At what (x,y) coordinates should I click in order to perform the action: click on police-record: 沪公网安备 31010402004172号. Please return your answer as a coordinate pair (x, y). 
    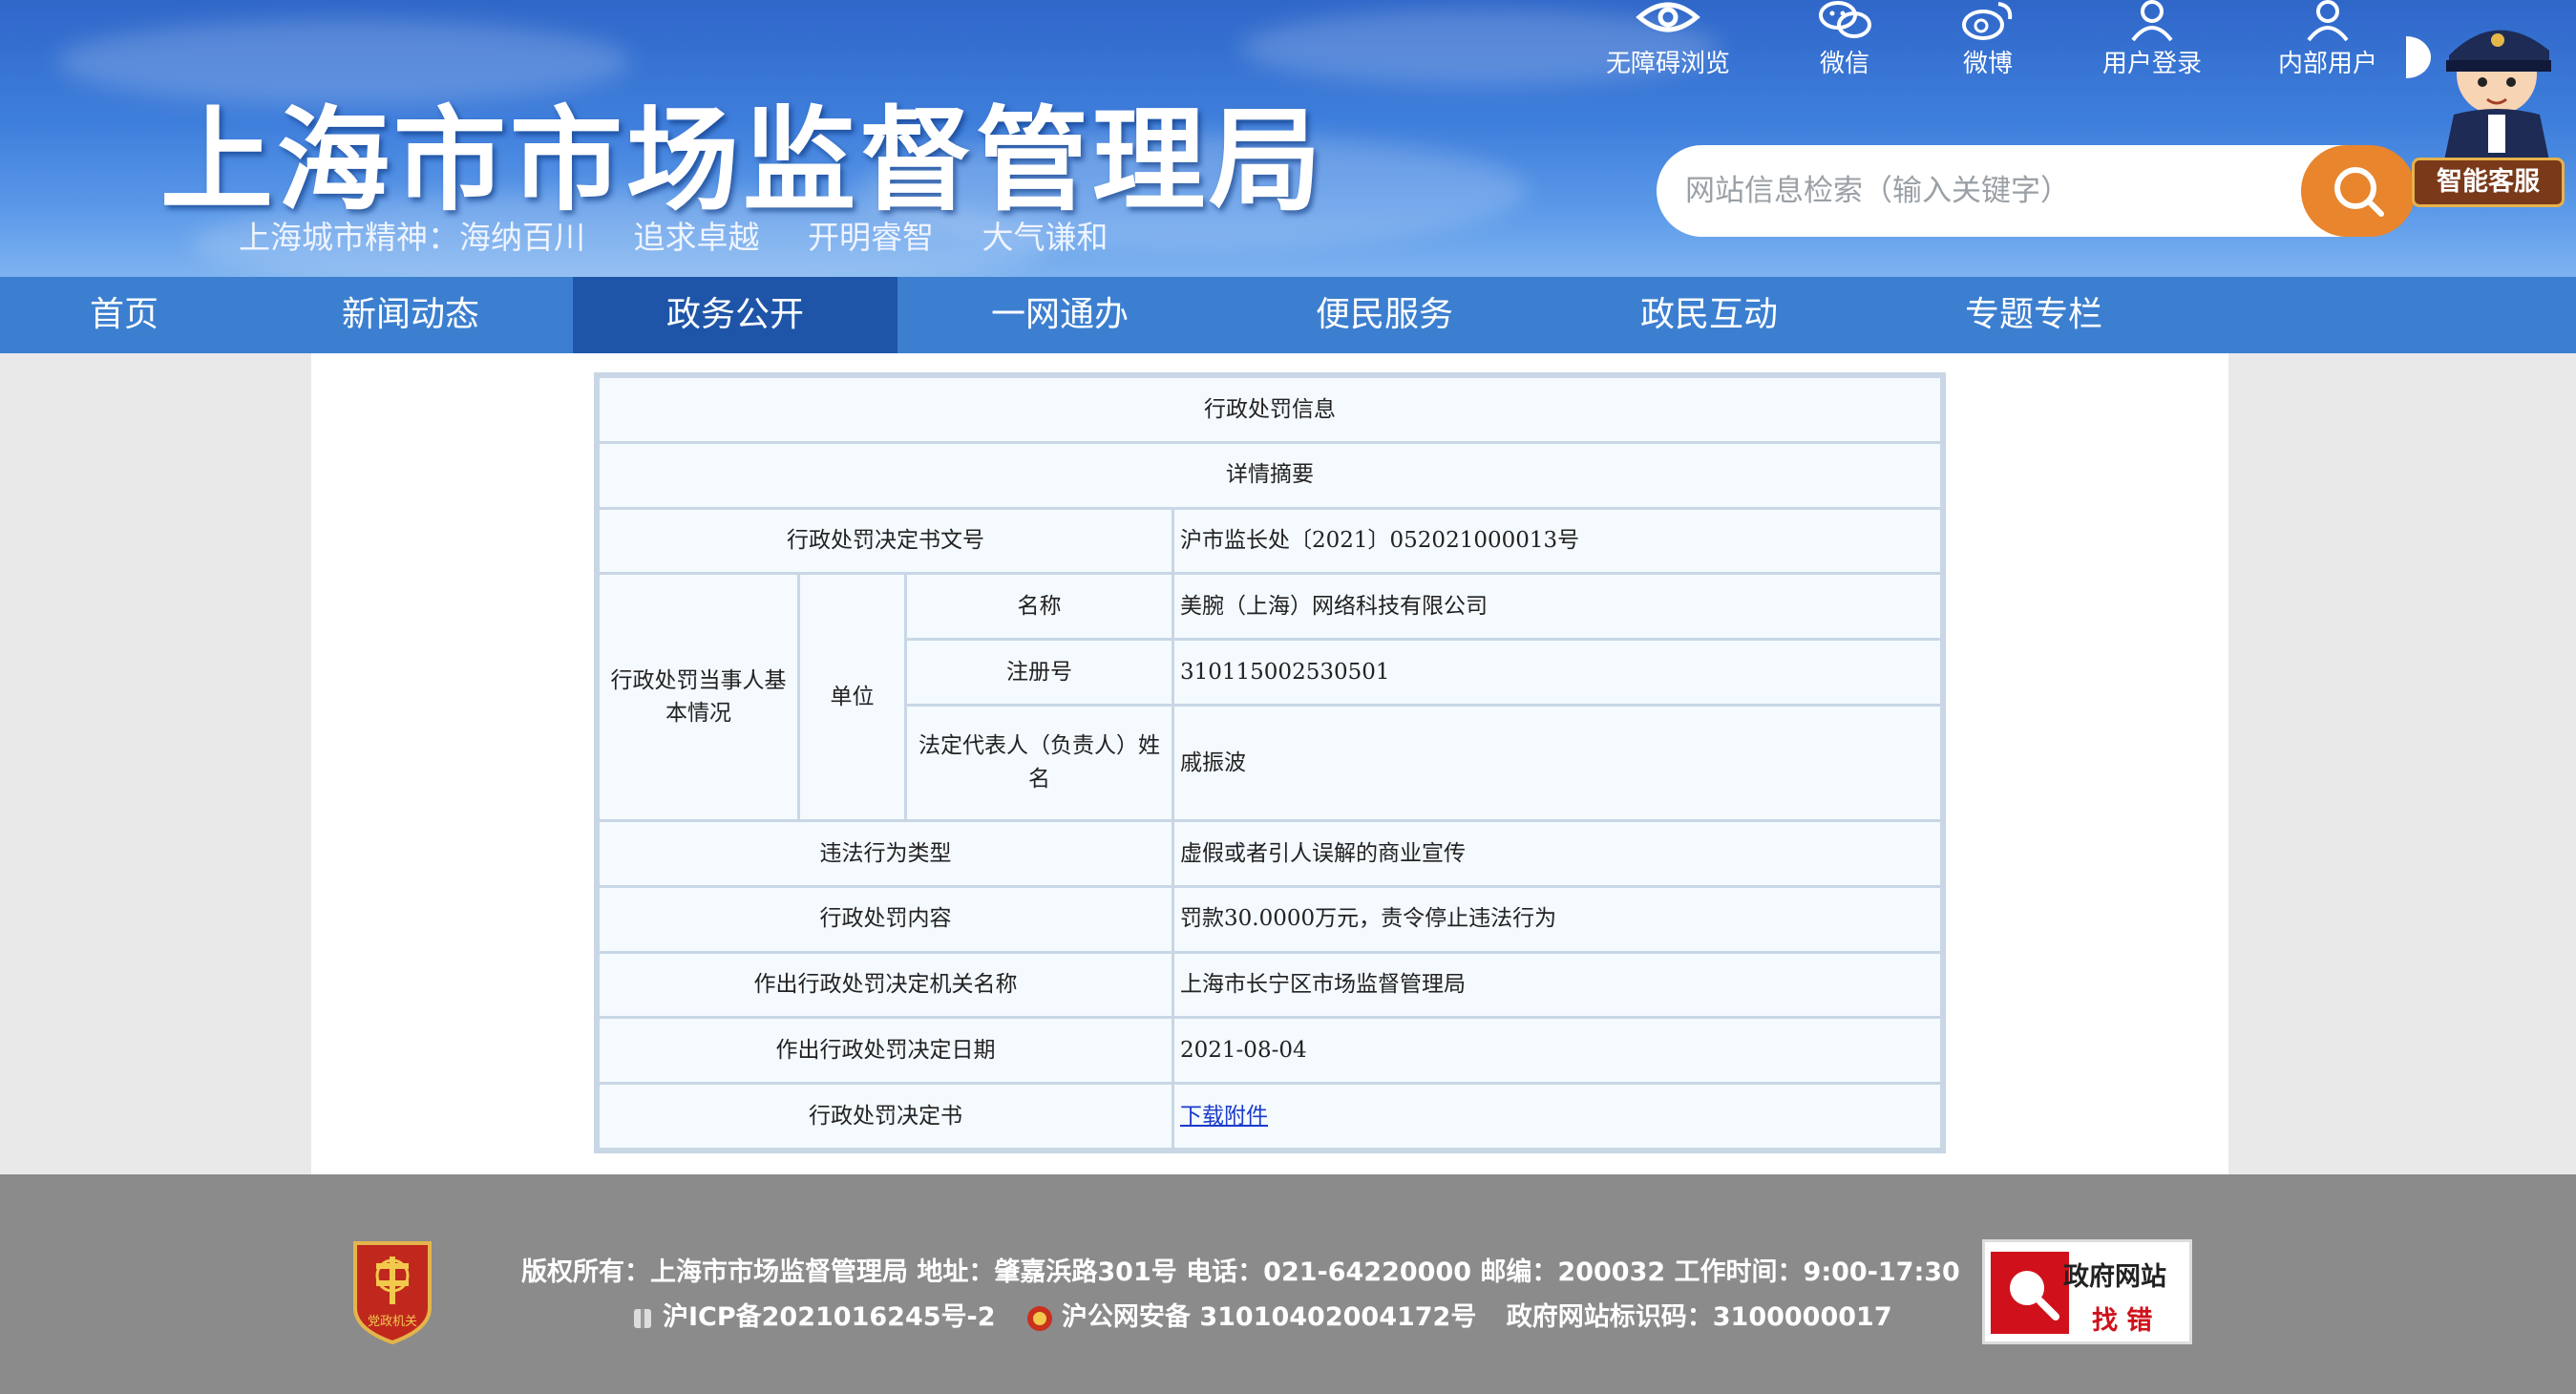
    Looking at the image, I should click on (1255, 1317).